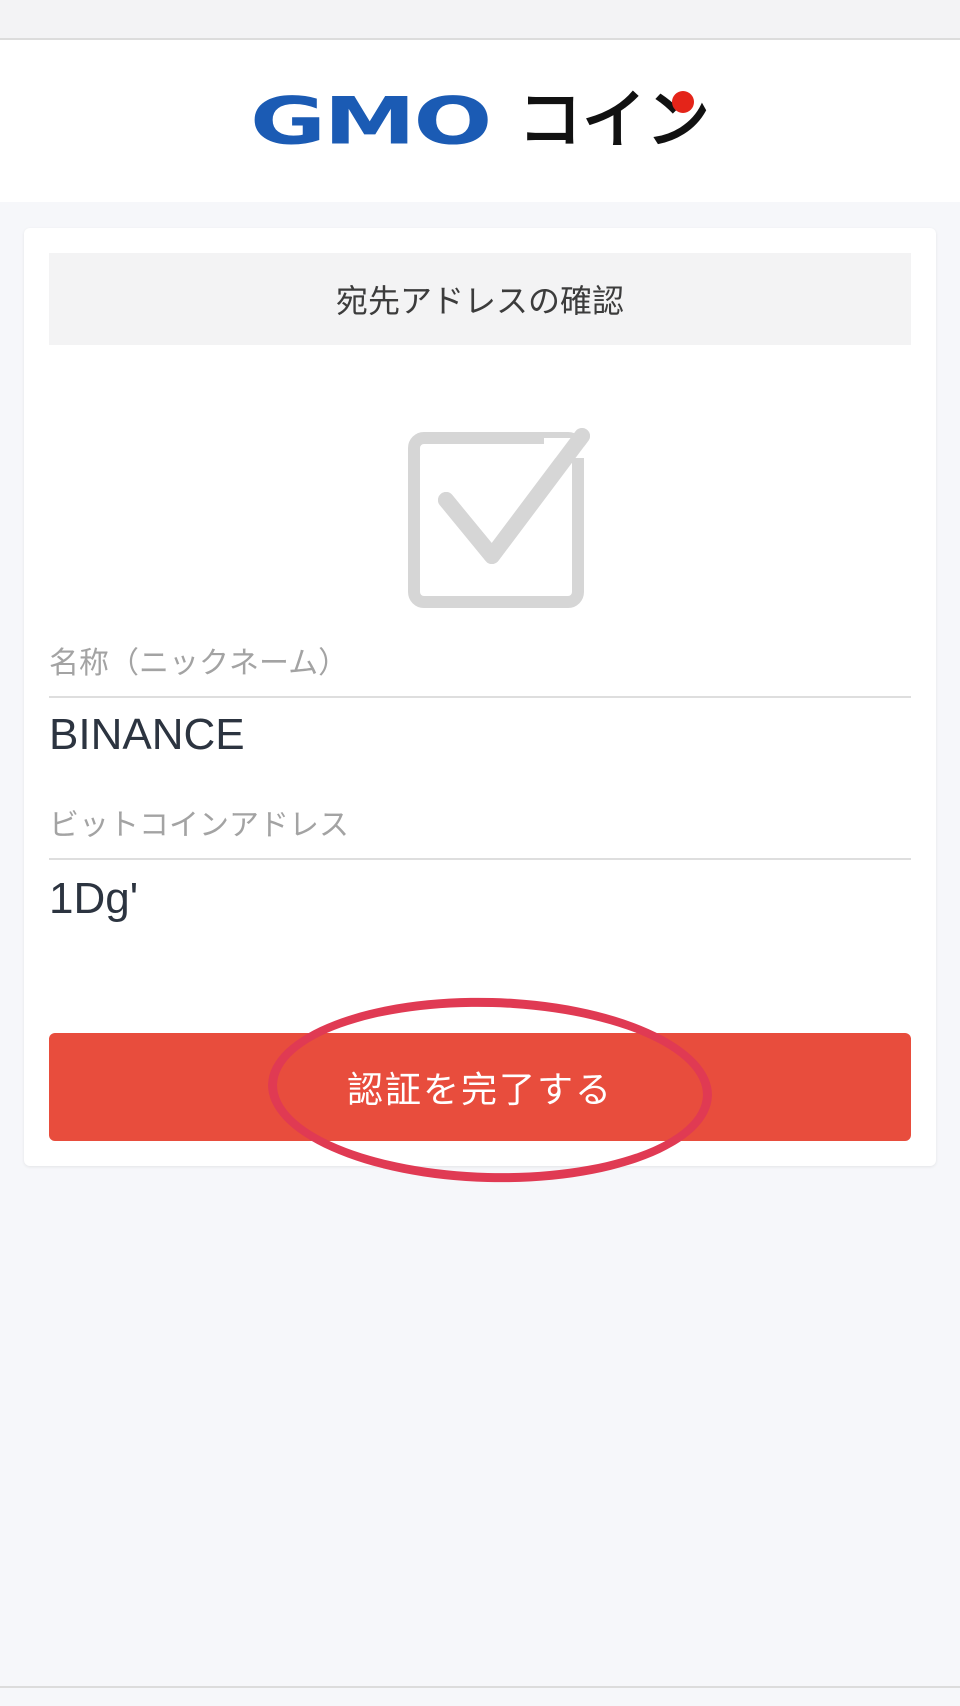 The image size is (960, 1706). Describe the element at coordinates (147, 734) in the screenshot. I see `nickname-value: BINANCE` at that location.